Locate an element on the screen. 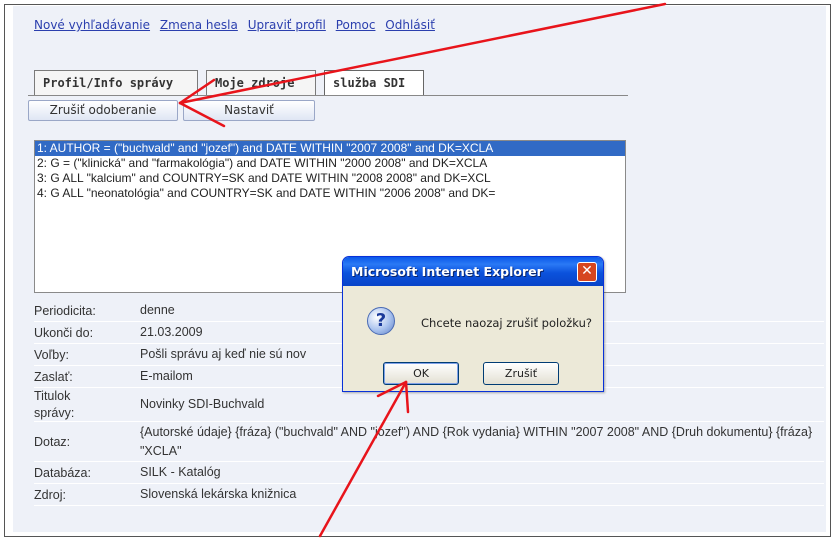  detail-row-database: Databáza: SILK - Katalóg is located at coordinates (429, 473).